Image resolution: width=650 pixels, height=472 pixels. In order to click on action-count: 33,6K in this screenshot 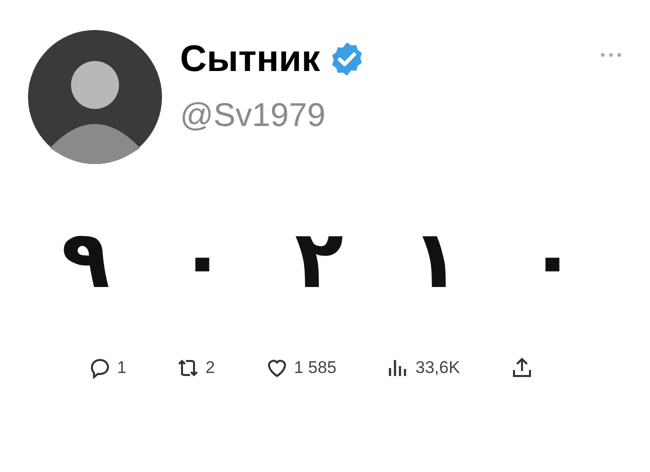, I will do `click(437, 368)`.